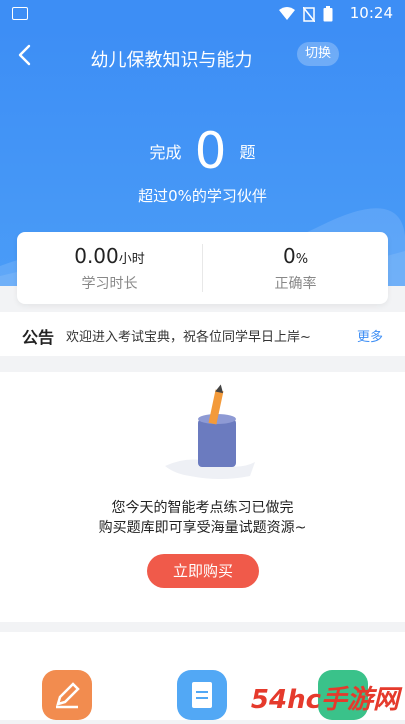 Image resolution: width=405 pixels, height=724 pixels. Describe the element at coordinates (370, 335) in the screenshot. I see `notice-more-link: 更多` at that location.